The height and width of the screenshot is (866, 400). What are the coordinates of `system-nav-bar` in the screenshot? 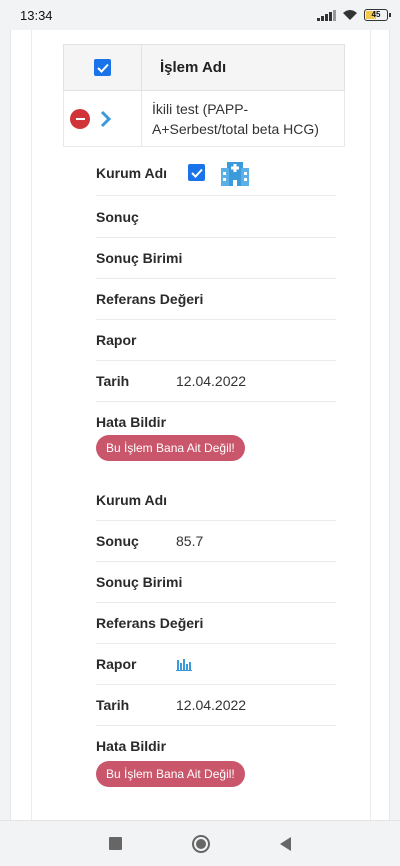 It's located at (200, 843).